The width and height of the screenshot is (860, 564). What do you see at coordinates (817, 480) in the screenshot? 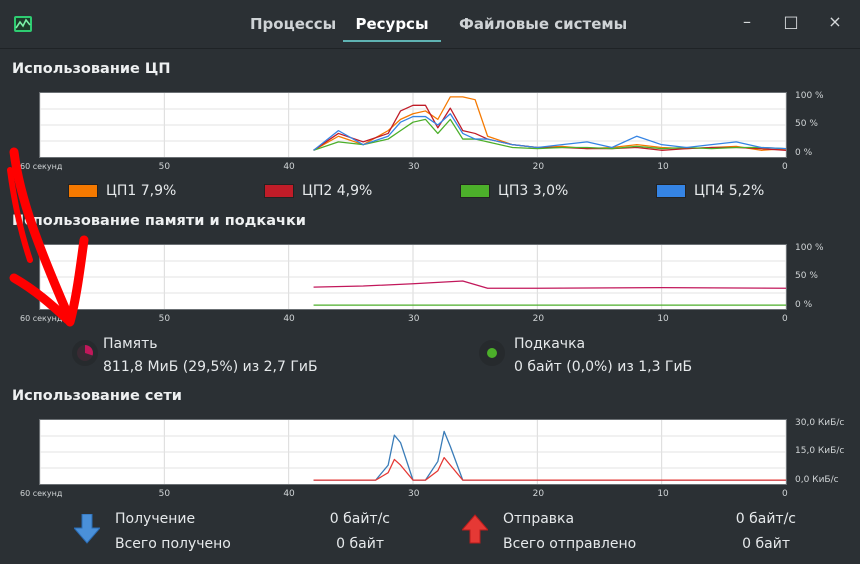
I see `y-tick-label: 0,0 КиБ/с` at bounding box center [817, 480].